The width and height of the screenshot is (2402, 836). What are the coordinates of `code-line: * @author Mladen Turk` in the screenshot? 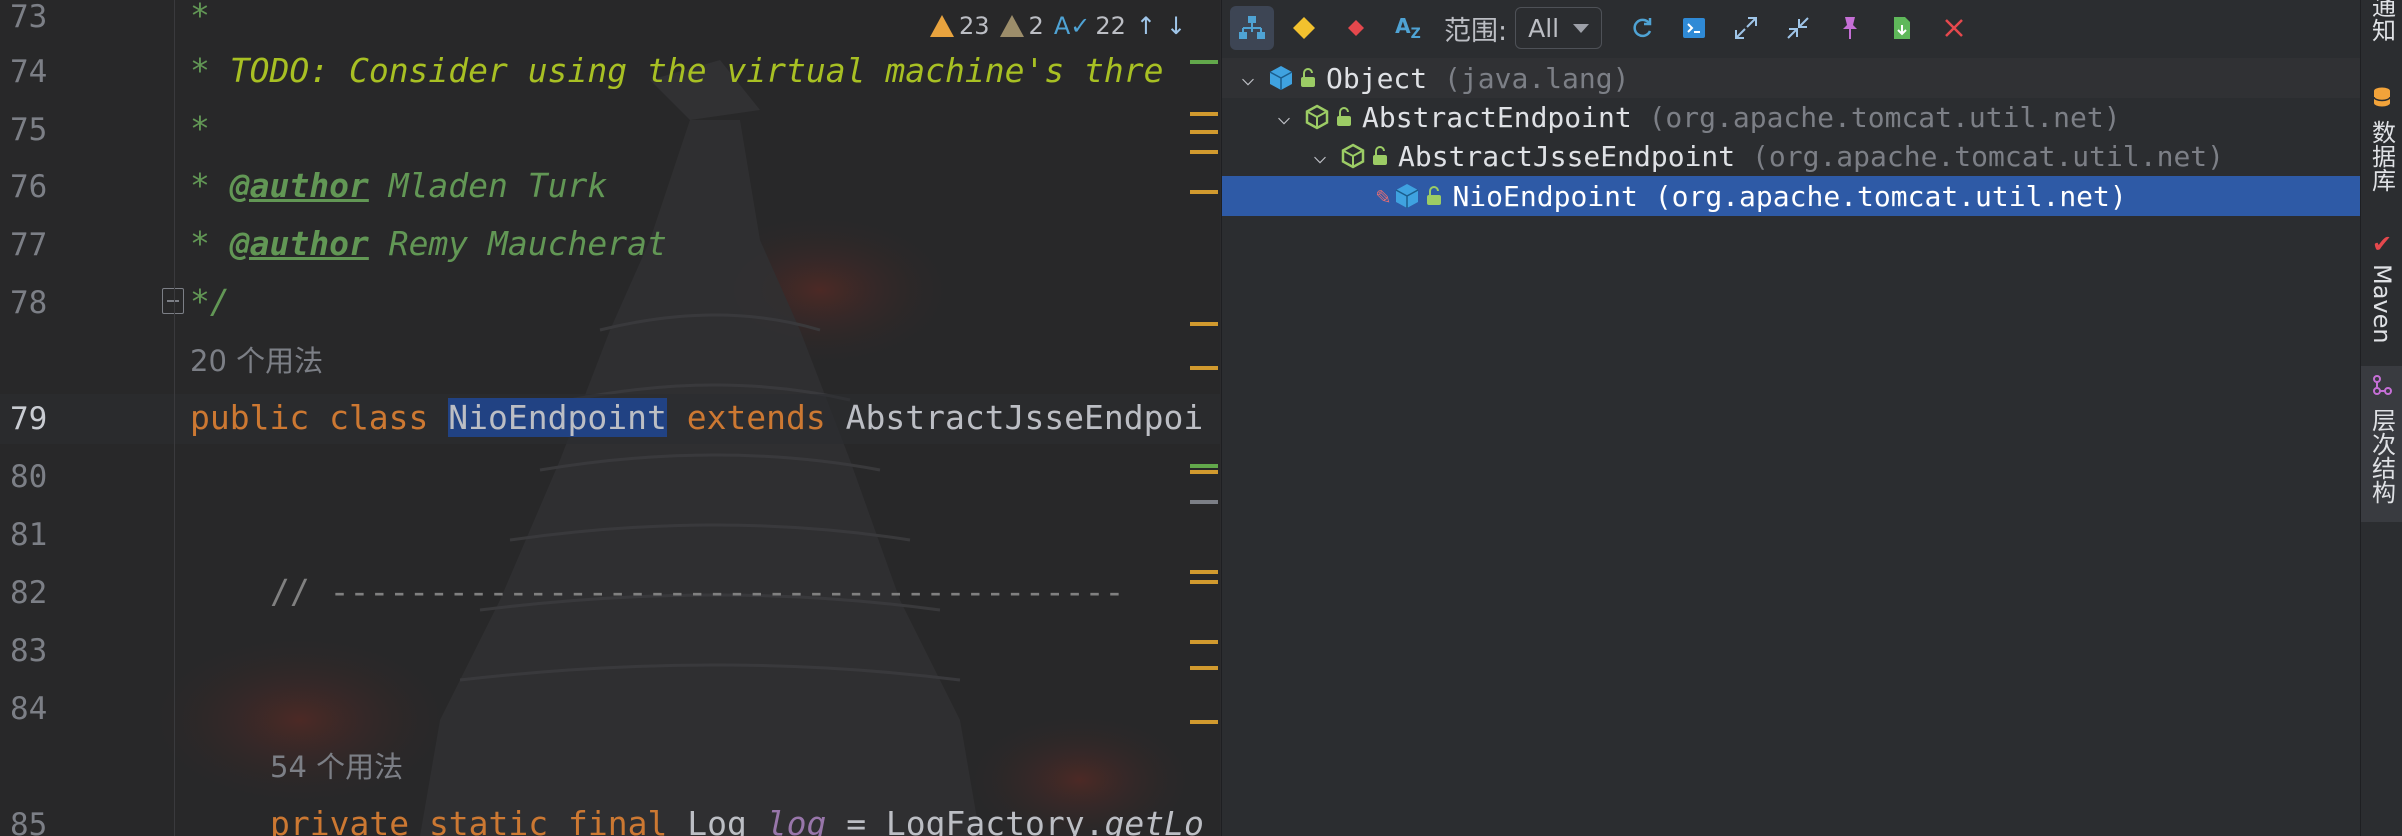 It's located at (398, 186).